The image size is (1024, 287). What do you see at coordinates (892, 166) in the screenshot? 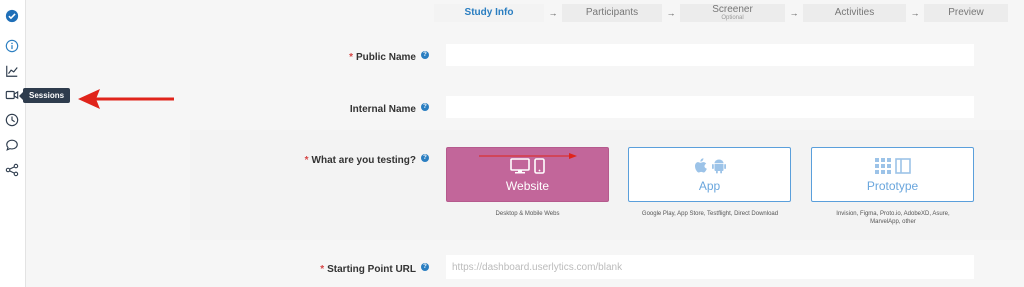
I see `prototype-icons` at bounding box center [892, 166].